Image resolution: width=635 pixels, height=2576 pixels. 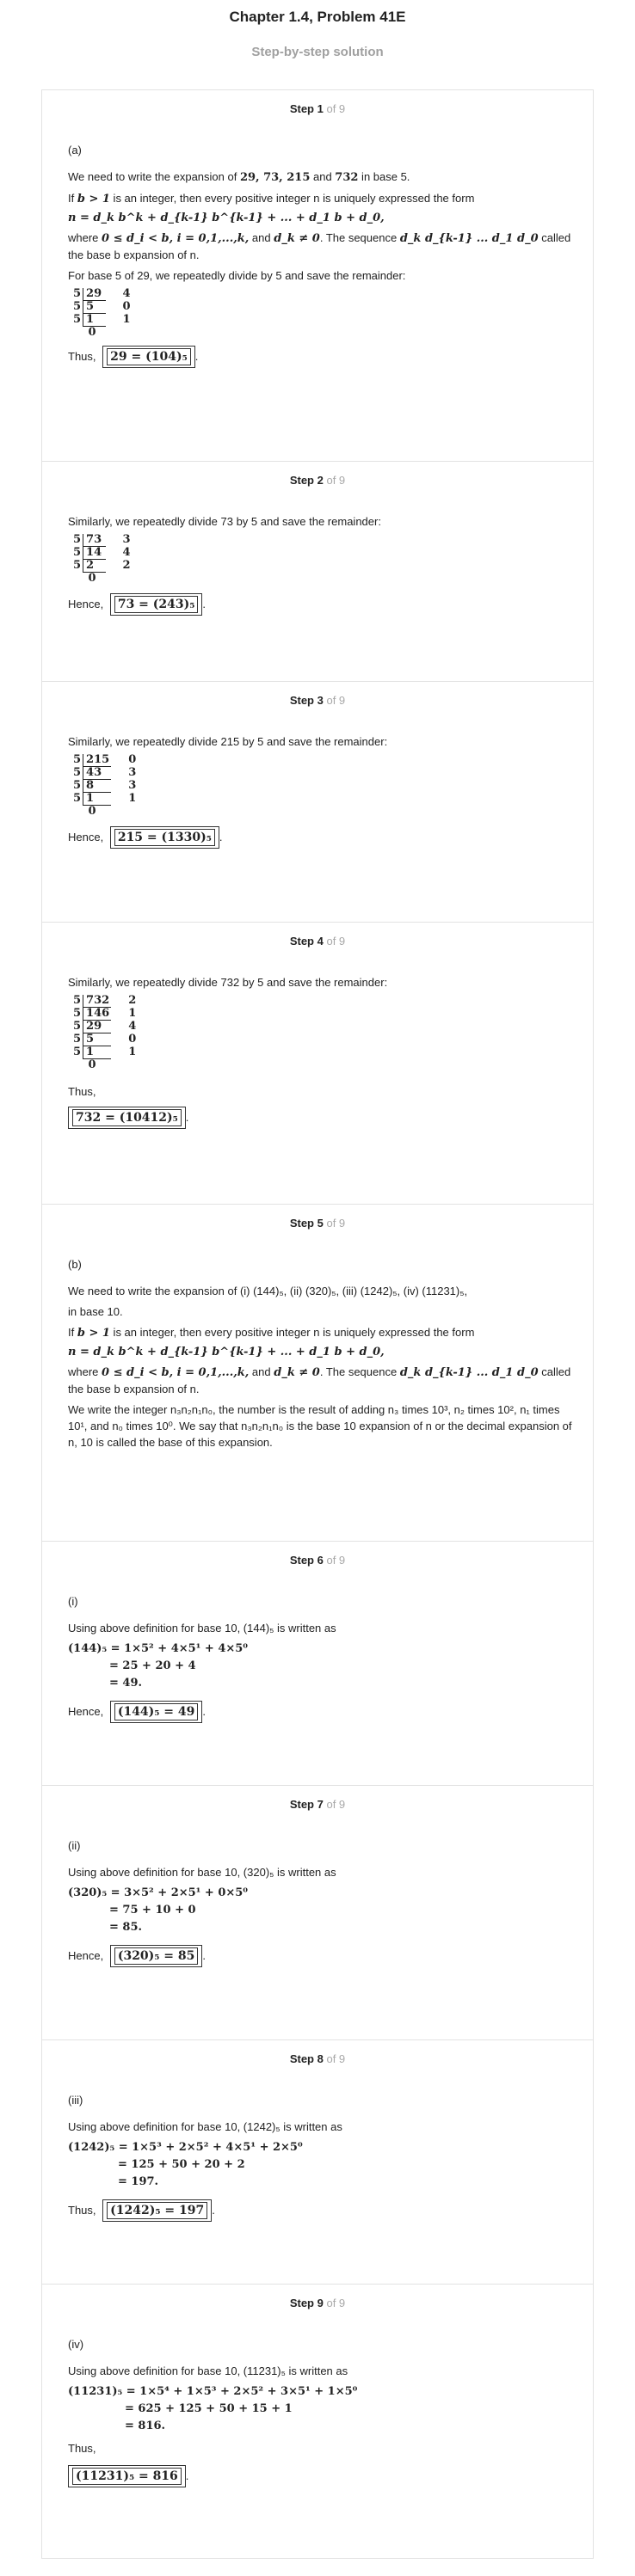 I want to click on step-1-header: Step 1 of 9, so click(x=317, y=108).